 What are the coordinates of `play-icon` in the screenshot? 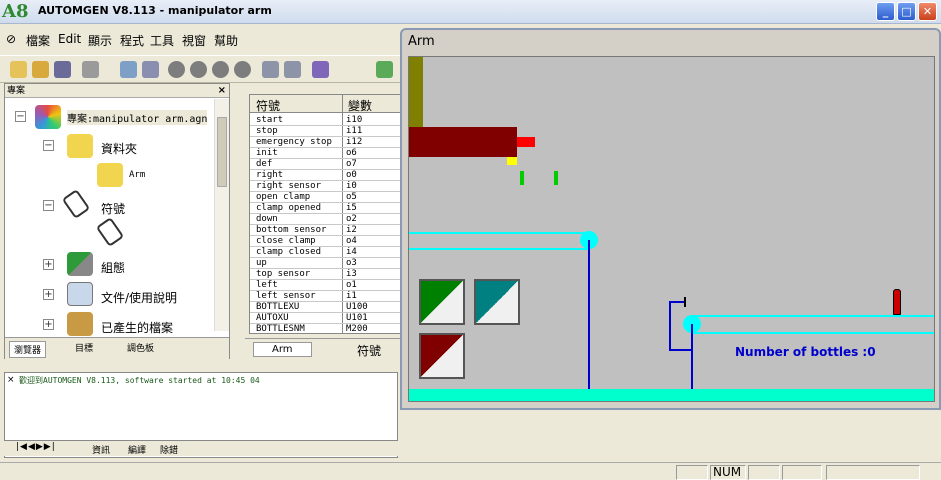 It's located at (176, 69).